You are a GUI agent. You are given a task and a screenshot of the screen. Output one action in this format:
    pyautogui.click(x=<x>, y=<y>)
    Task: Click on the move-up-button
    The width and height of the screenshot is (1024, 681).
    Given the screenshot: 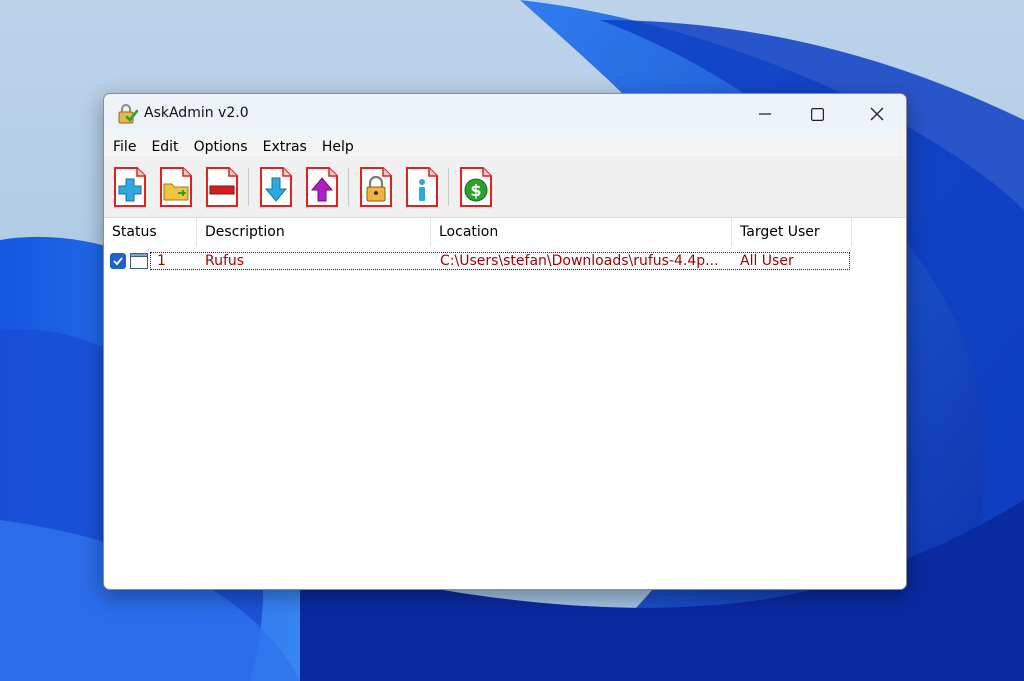 What is the action you would take?
    pyautogui.click(x=322, y=187)
    